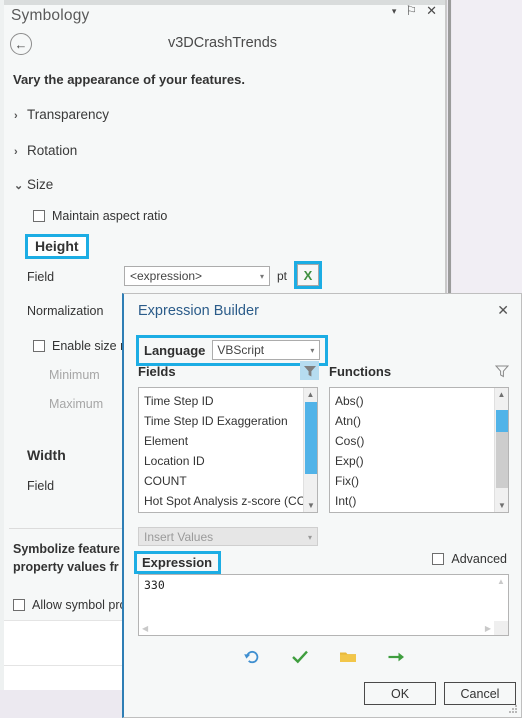 This screenshot has height=718, width=522. I want to click on scrollbar-corner, so click(501, 628).